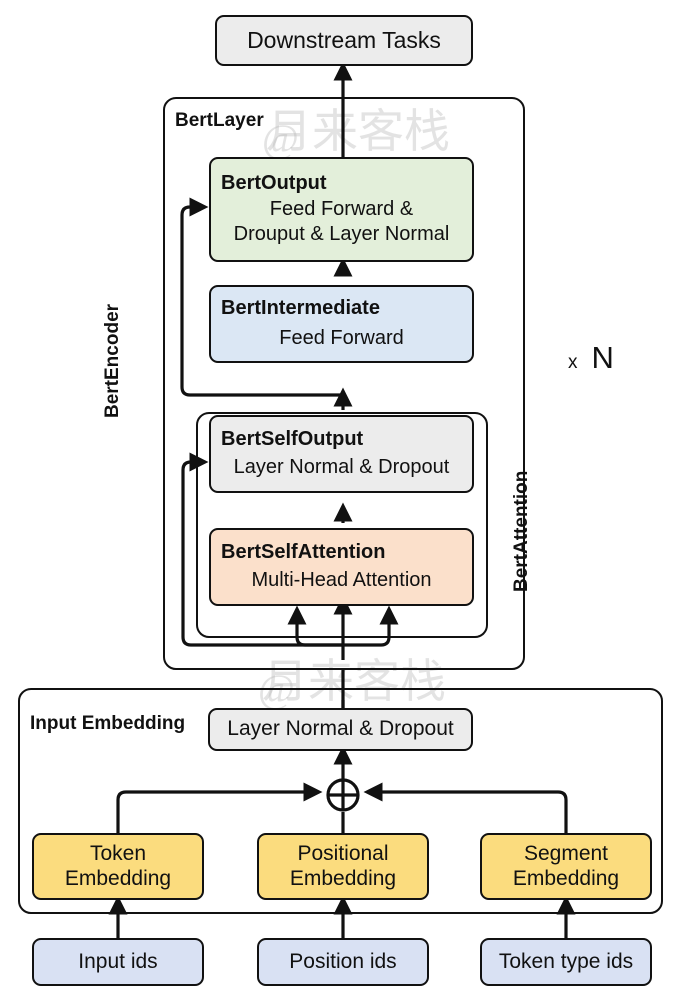 Image resolution: width=680 pixels, height=1000 pixels. What do you see at coordinates (300, 308) in the screenshot?
I see `node-bert-intermediate-title: BertIntermediate` at bounding box center [300, 308].